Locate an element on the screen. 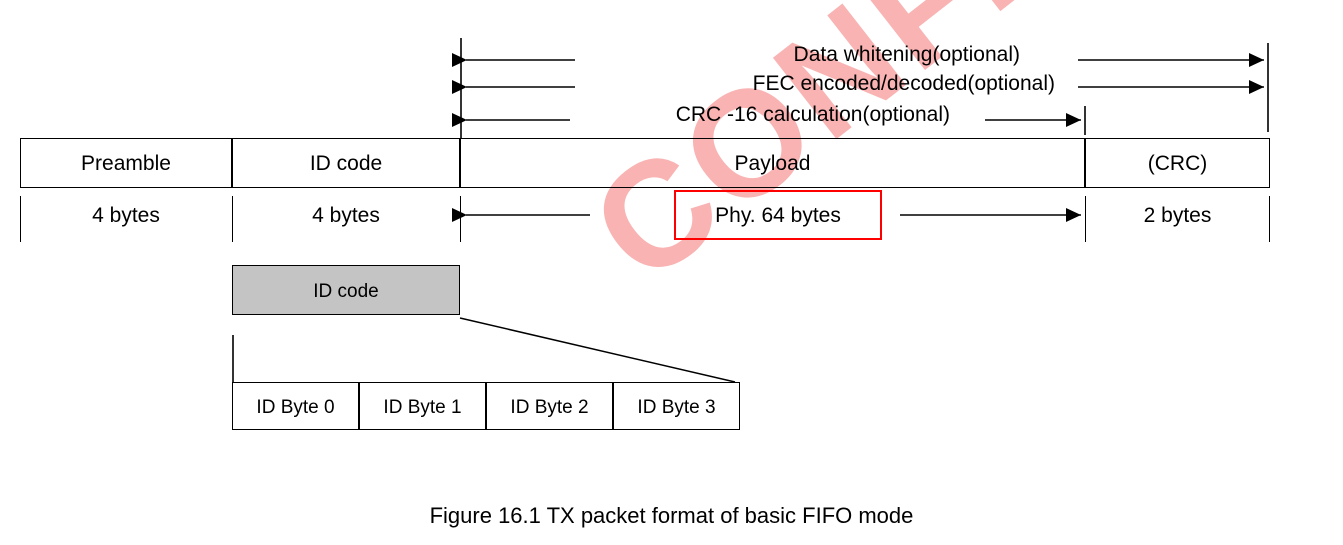 The image size is (1343, 545). packet-size-crc: 2 bytes is located at coordinates (1177, 215).